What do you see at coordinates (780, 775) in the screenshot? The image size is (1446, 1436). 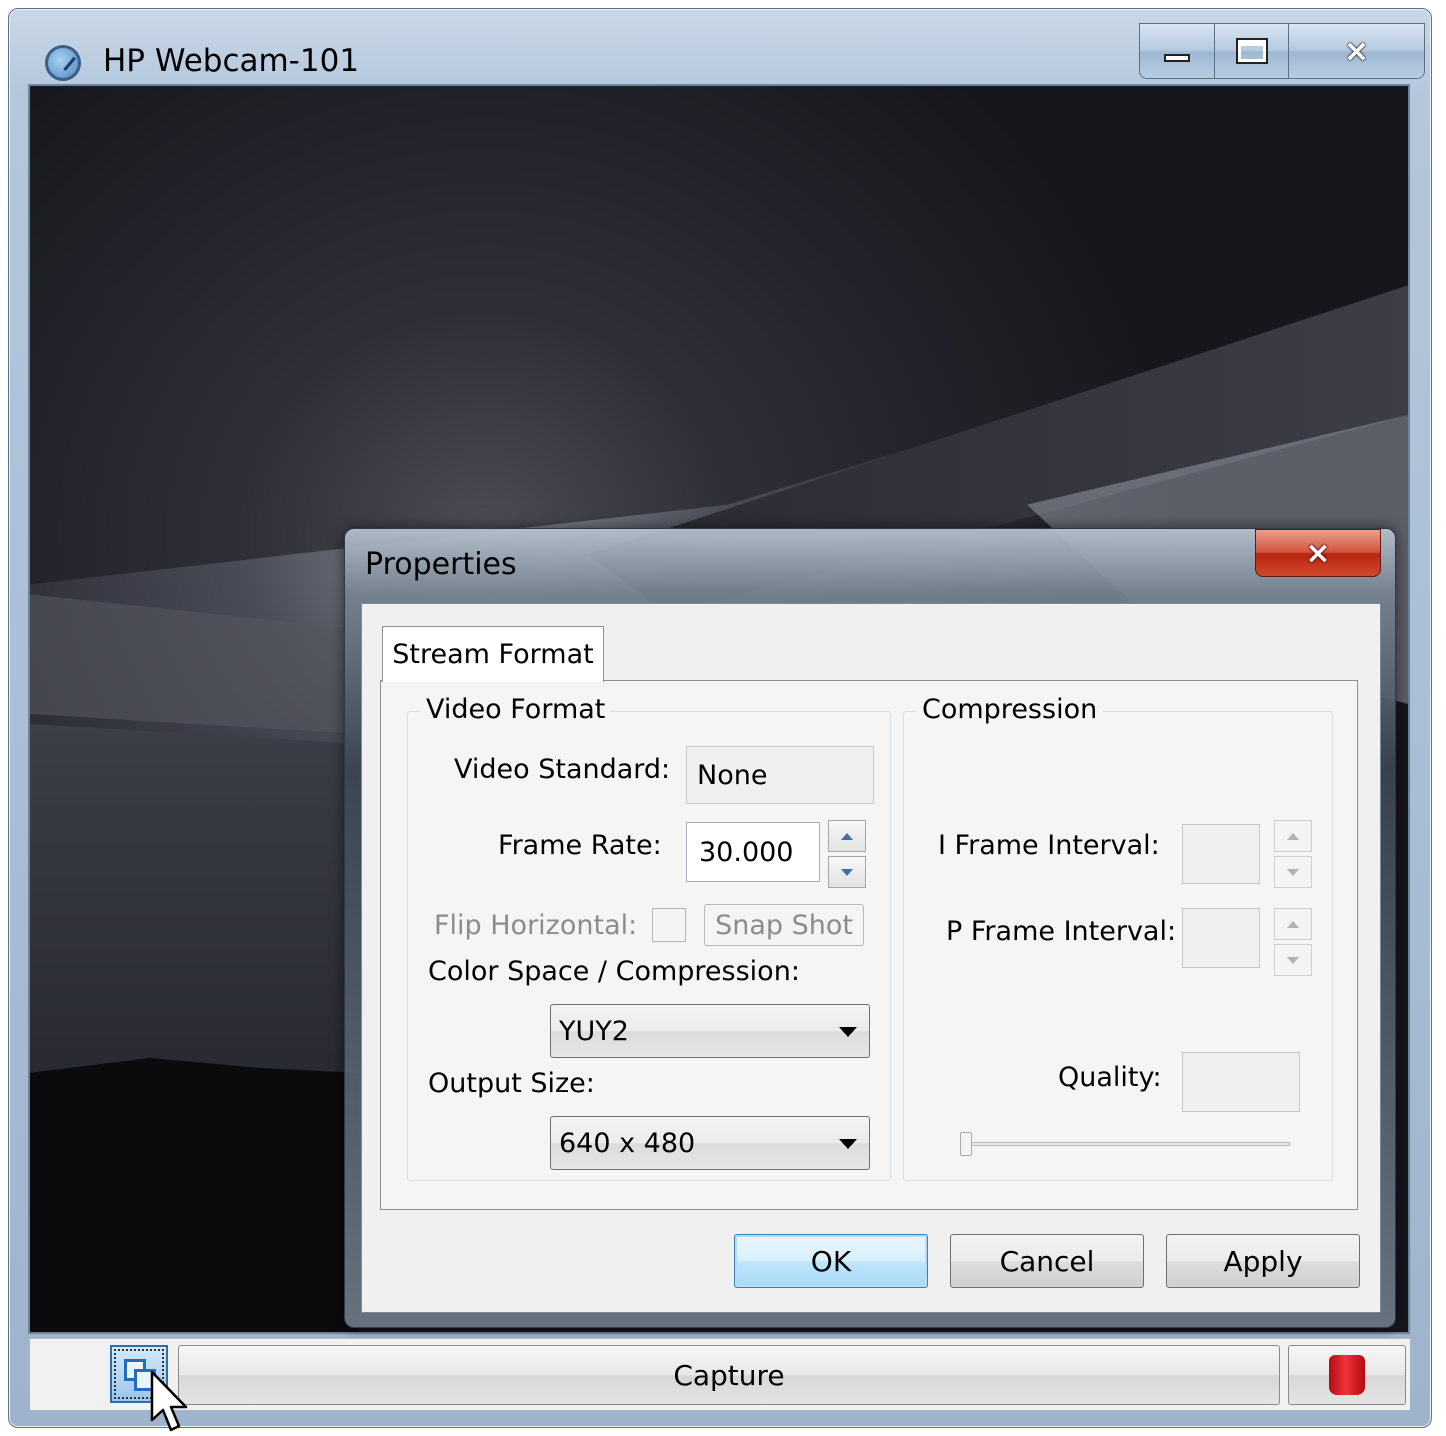 I see `video-standard-value: None` at bounding box center [780, 775].